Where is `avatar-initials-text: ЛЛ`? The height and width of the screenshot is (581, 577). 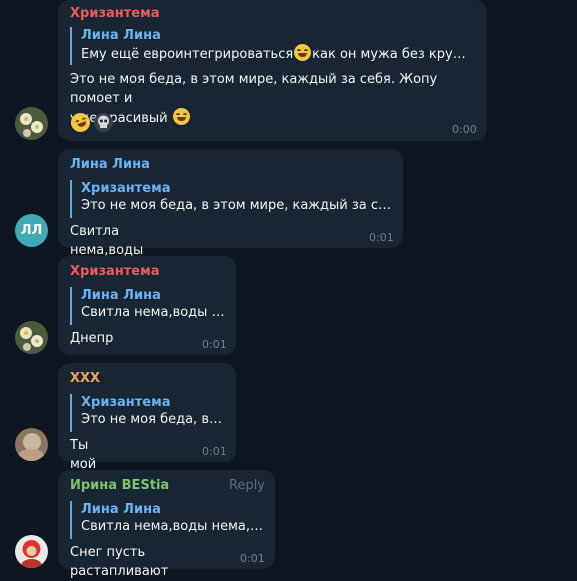 avatar-initials-text: ЛЛ is located at coordinates (31, 230).